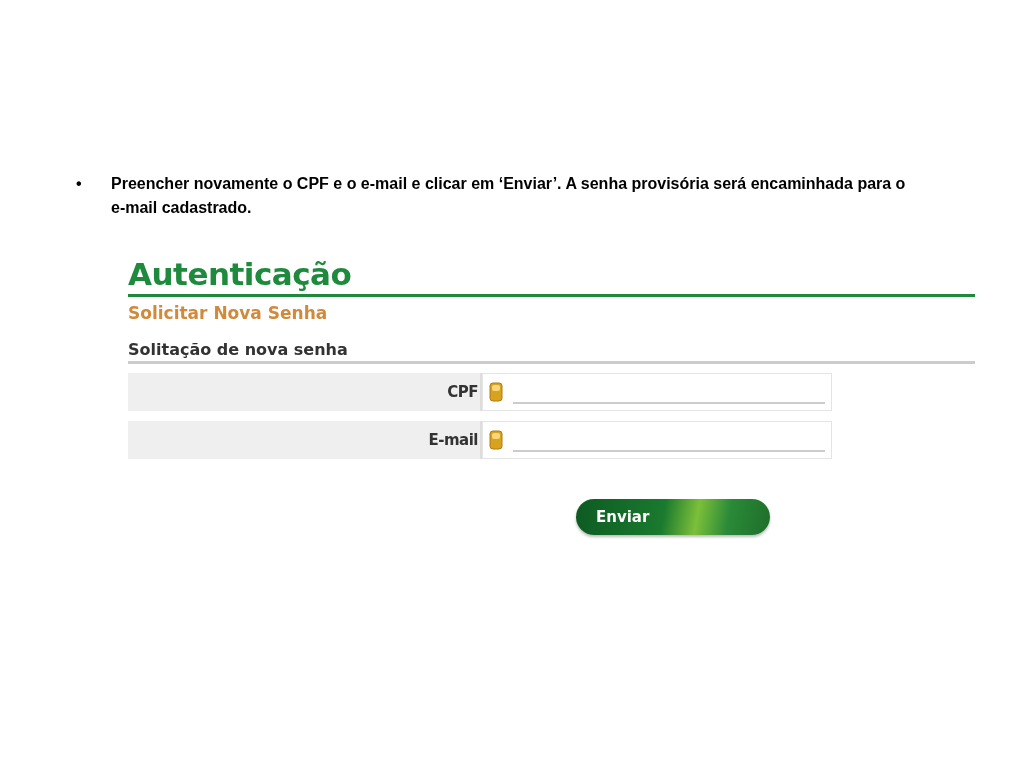  What do you see at coordinates (673, 517) in the screenshot?
I see `send-button: Enviar` at bounding box center [673, 517].